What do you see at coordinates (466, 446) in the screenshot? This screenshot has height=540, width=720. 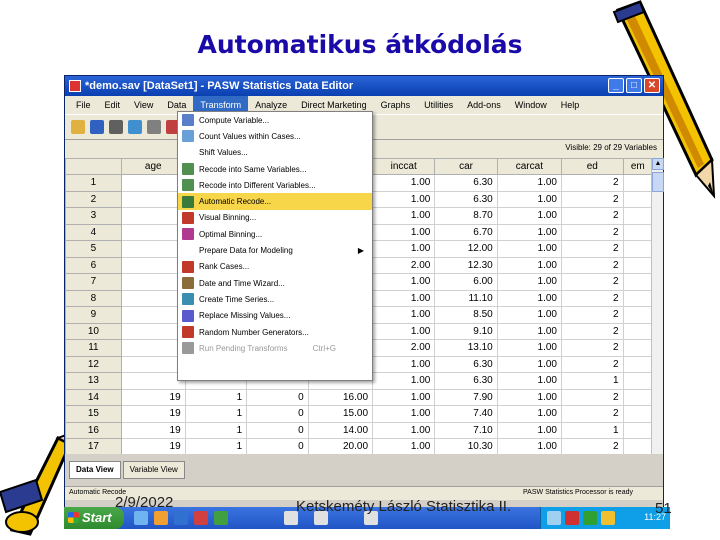 I see `table-cell: 10.30` at bounding box center [466, 446].